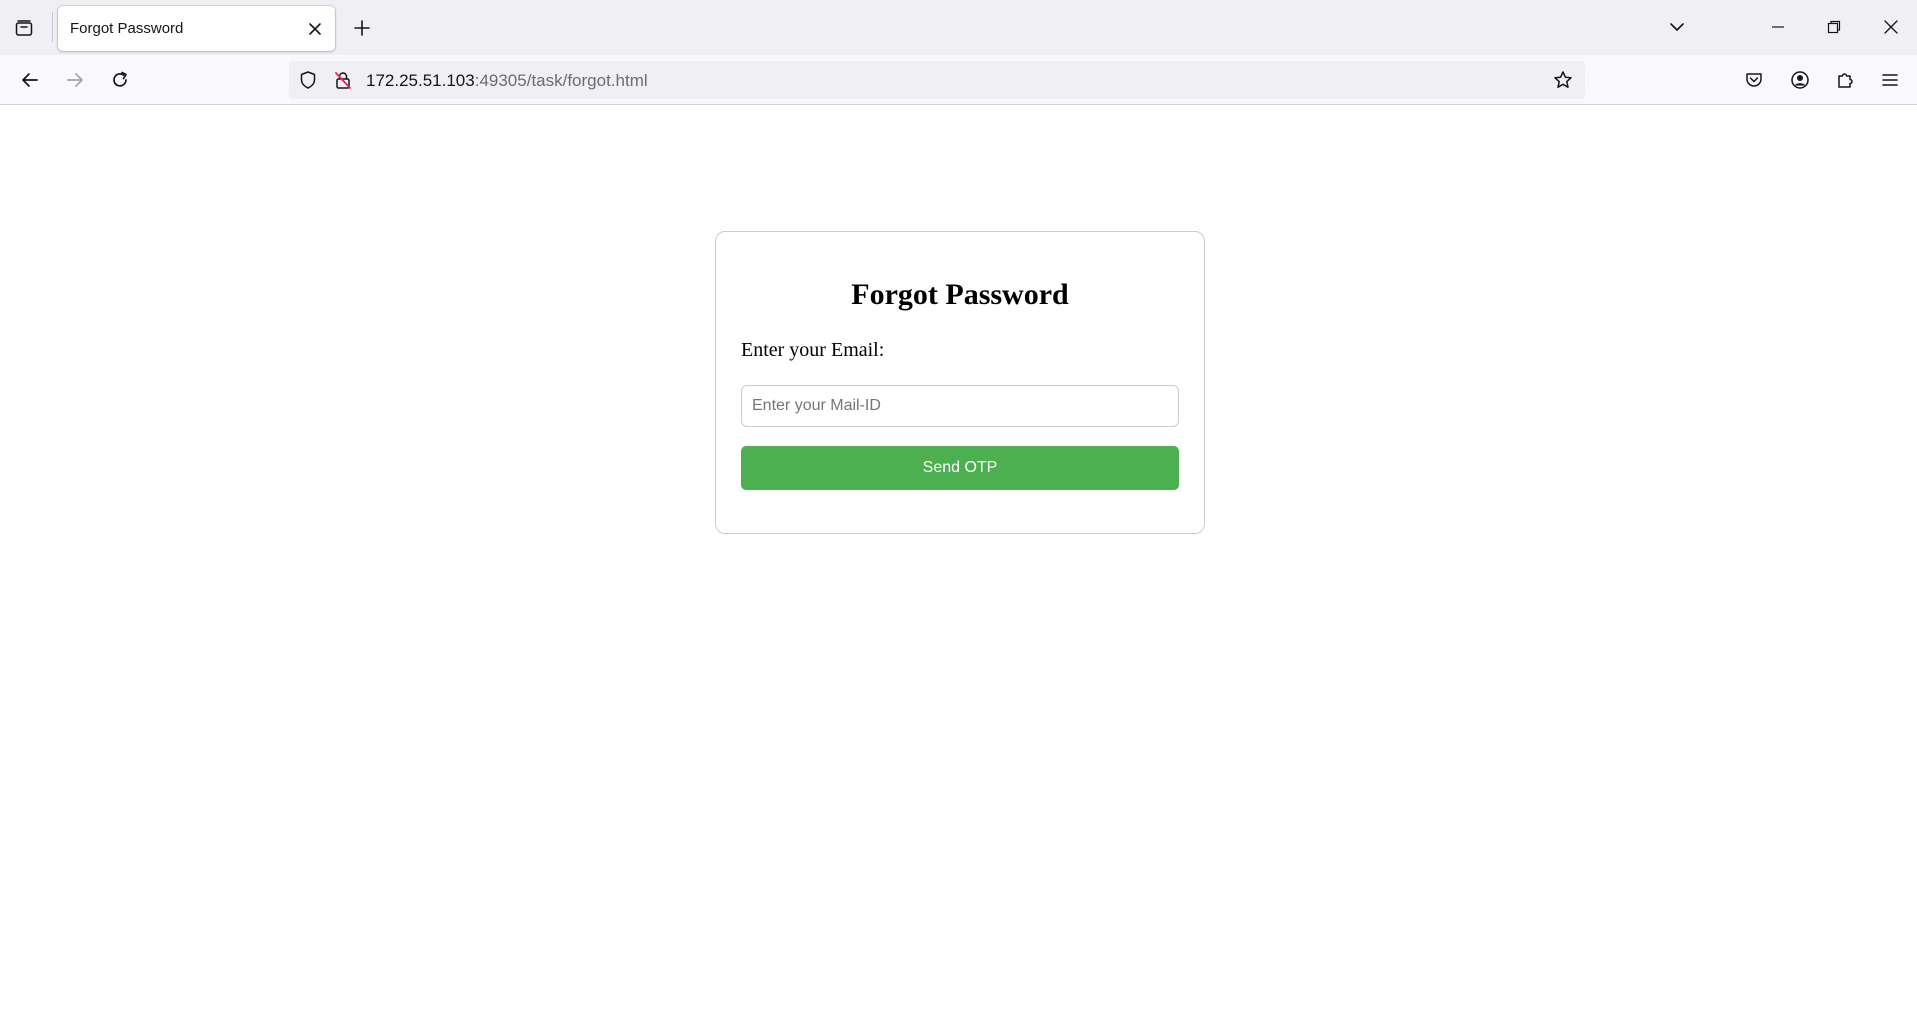 This screenshot has height=1012, width=1917. What do you see at coordinates (362, 28) in the screenshot?
I see `plus-icon` at bounding box center [362, 28].